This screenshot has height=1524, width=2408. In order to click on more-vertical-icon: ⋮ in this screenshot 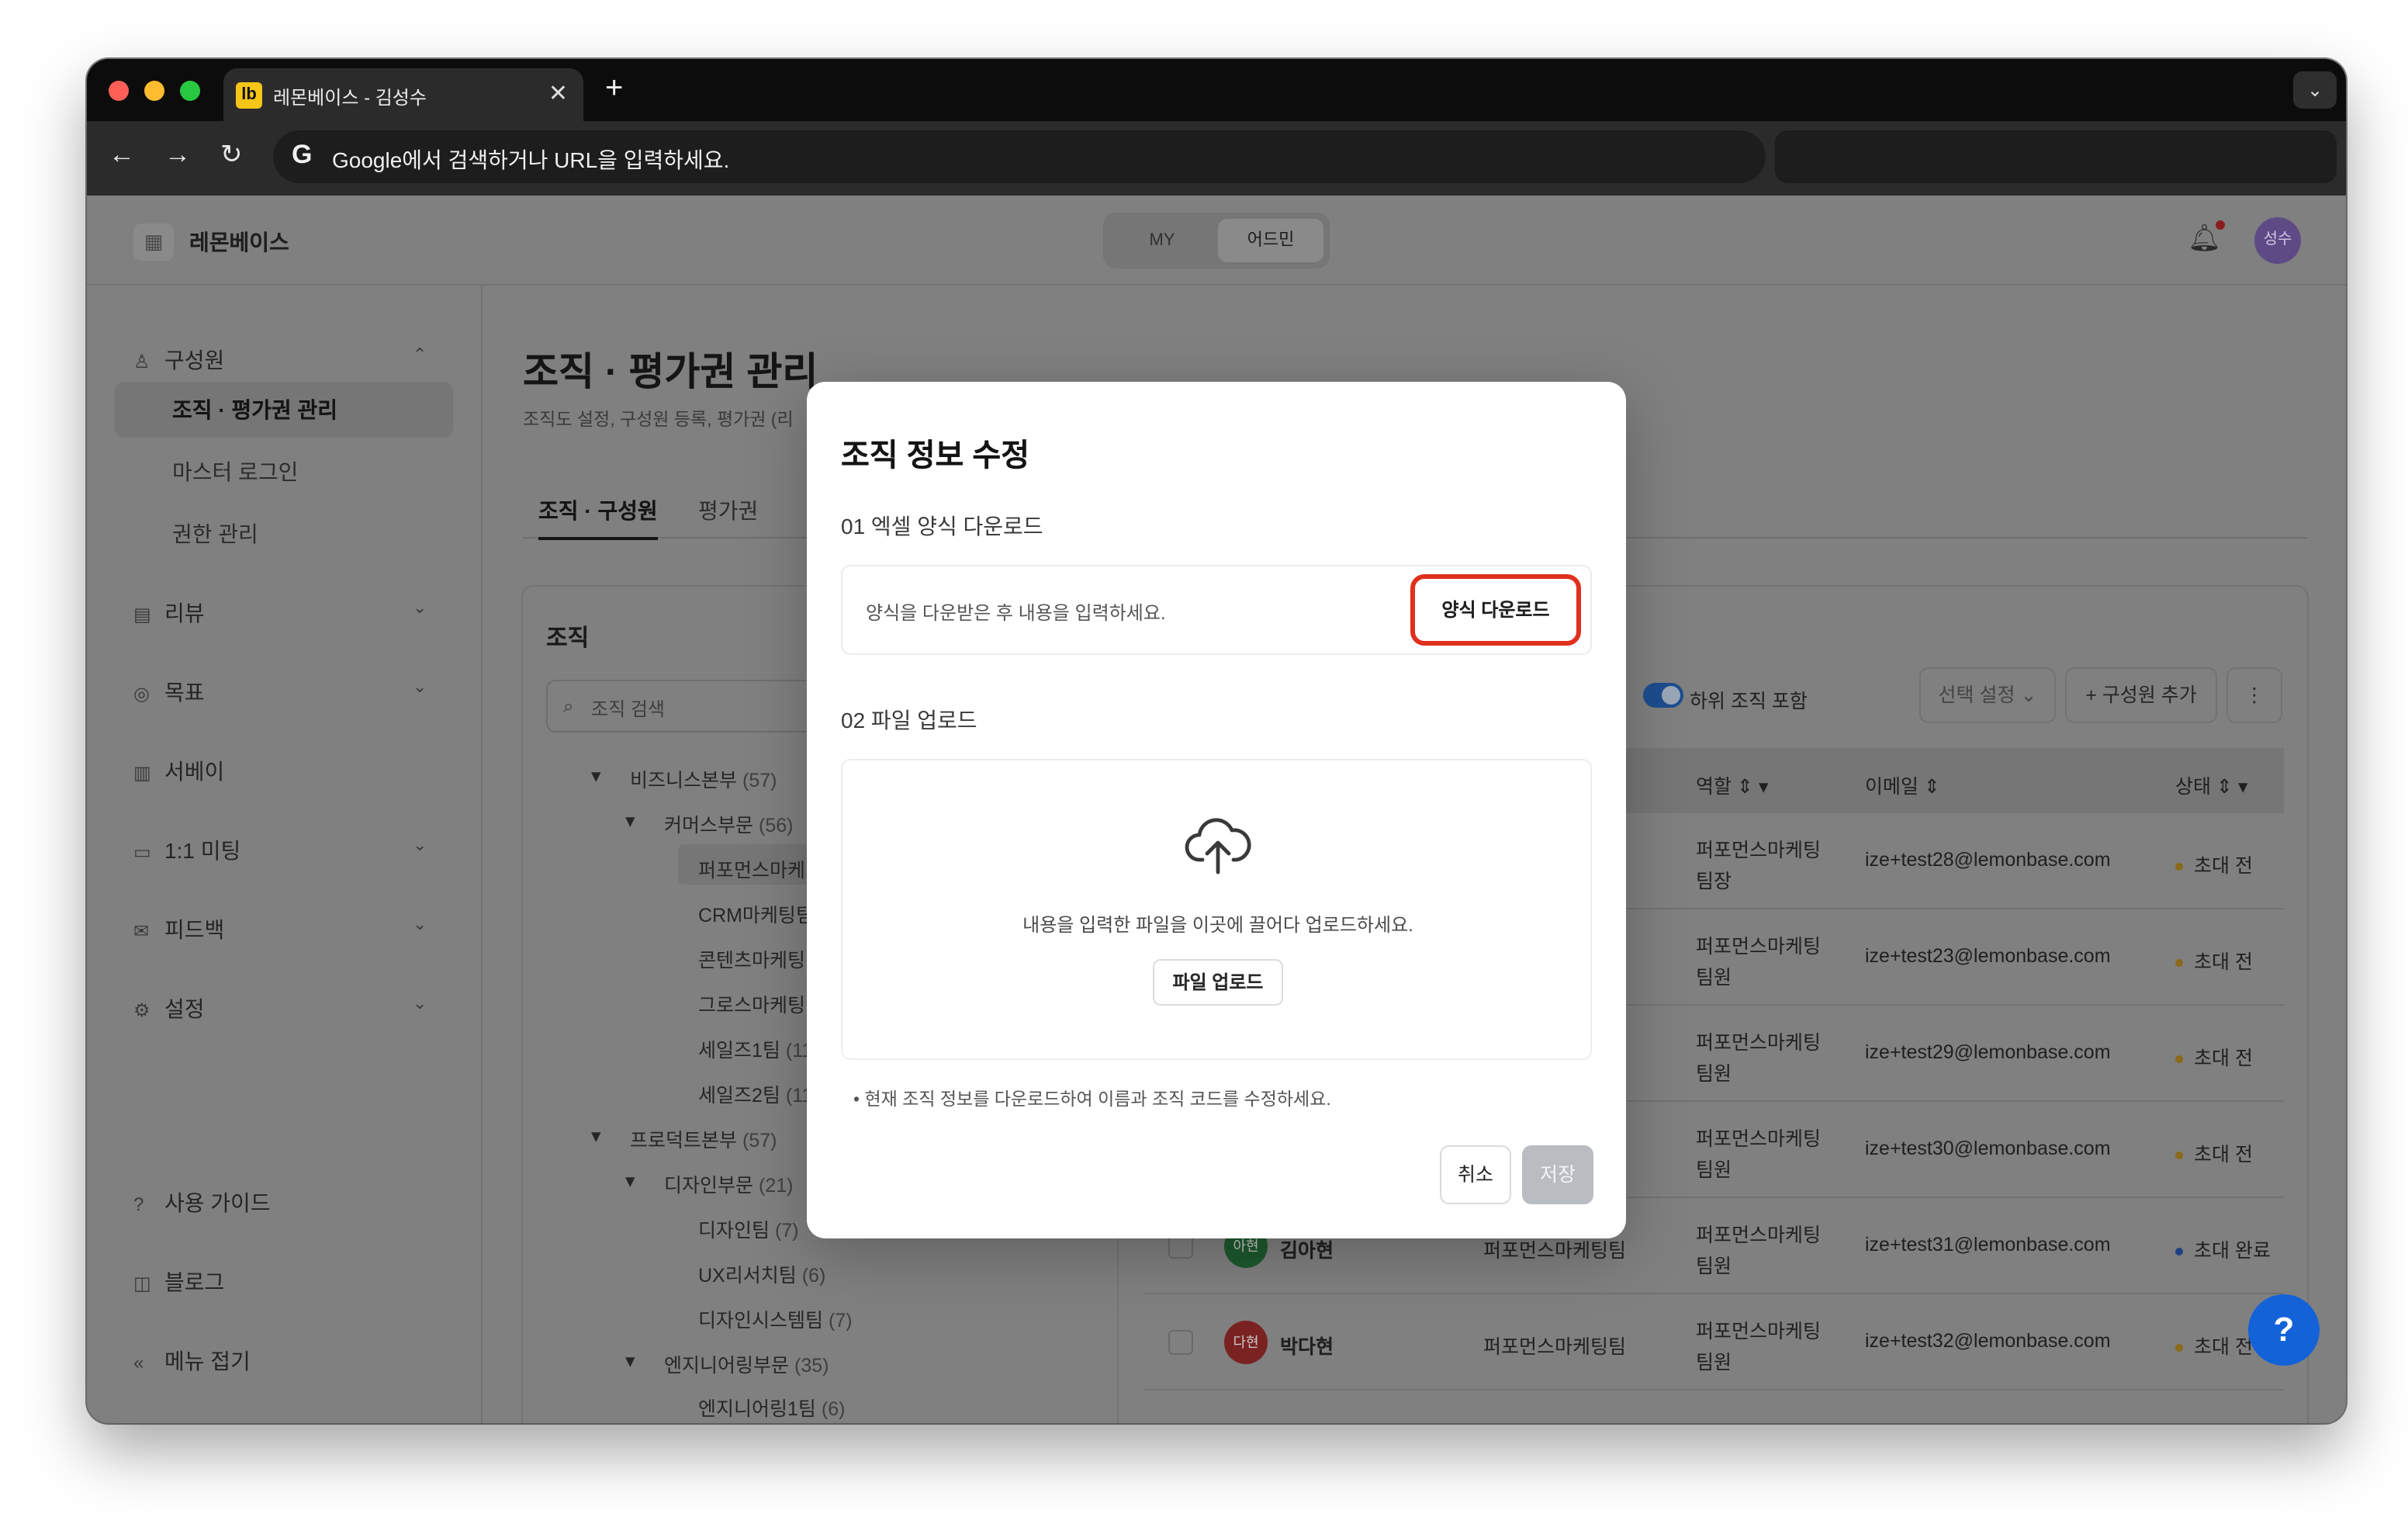, I will do `click(2254, 695)`.